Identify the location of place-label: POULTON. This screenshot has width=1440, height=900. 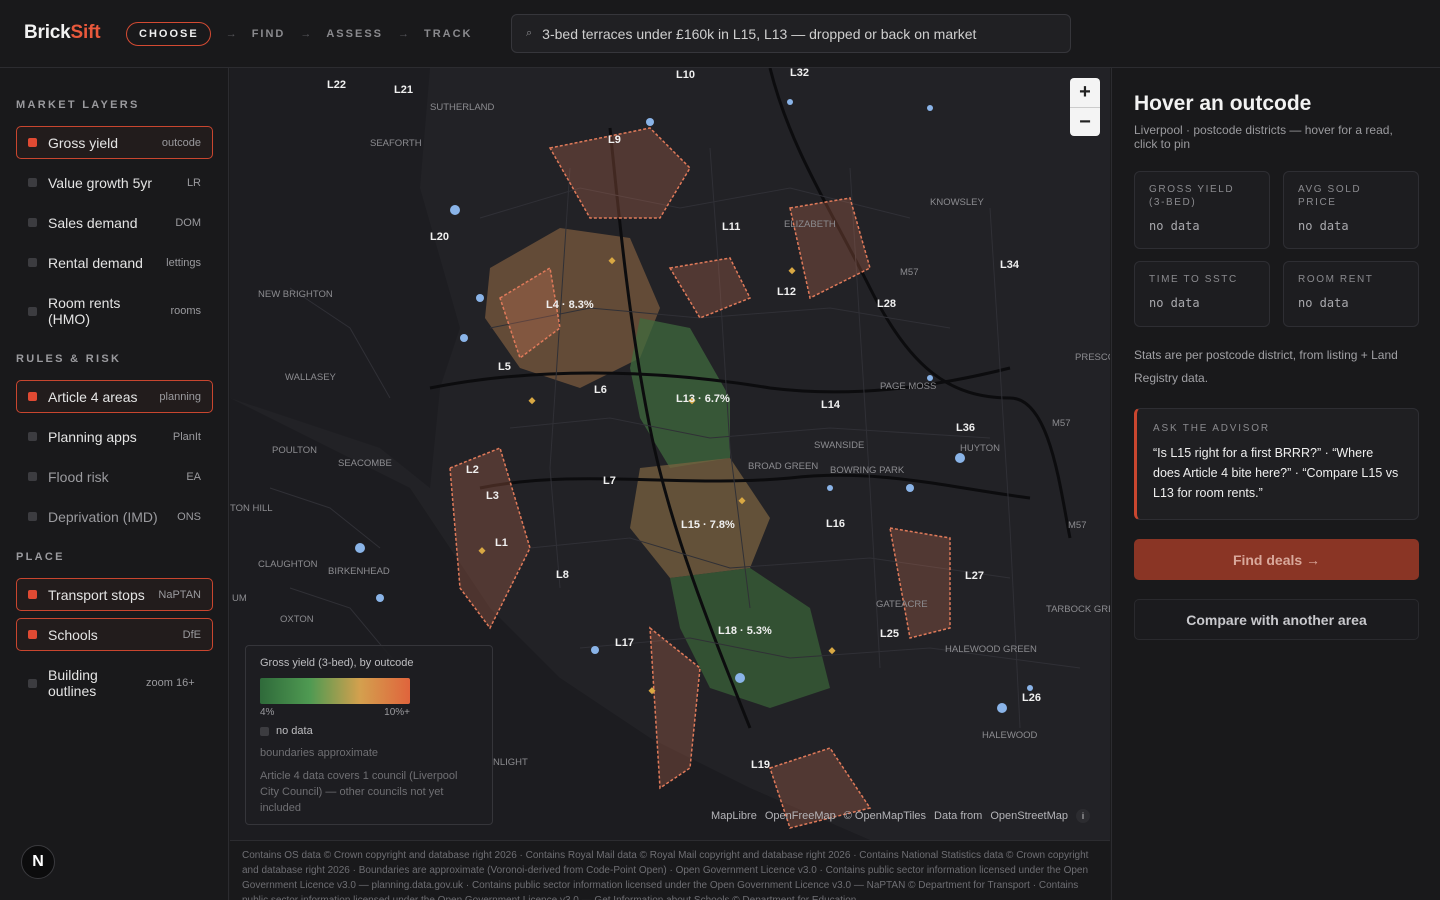
(294, 450).